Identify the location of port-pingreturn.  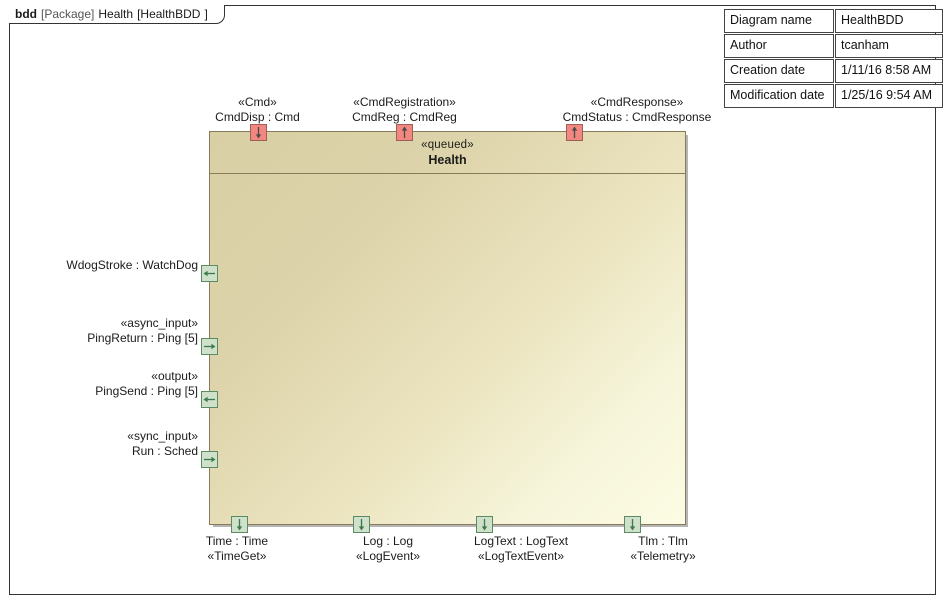
(209, 346).